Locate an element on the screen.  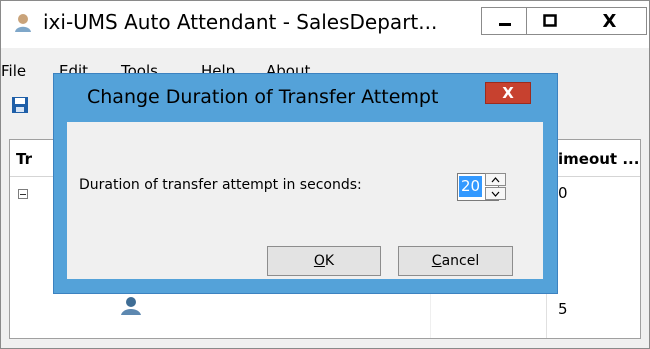
chevron-down-icon is located at coordinates (495, 194).